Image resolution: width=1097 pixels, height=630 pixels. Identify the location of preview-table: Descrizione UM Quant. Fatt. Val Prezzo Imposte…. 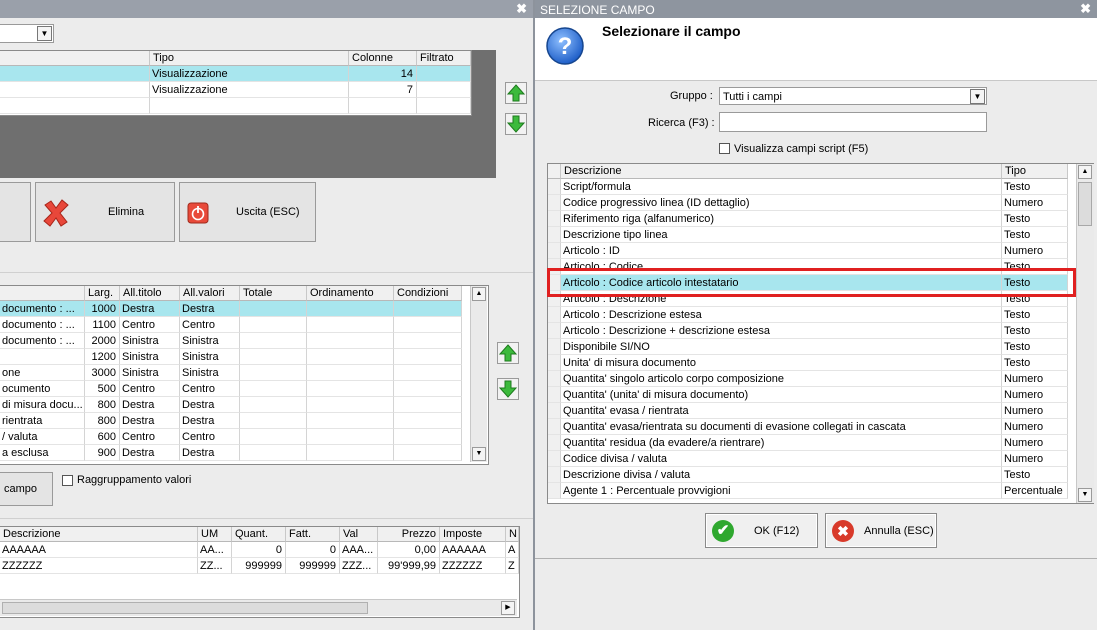
(260, 572).